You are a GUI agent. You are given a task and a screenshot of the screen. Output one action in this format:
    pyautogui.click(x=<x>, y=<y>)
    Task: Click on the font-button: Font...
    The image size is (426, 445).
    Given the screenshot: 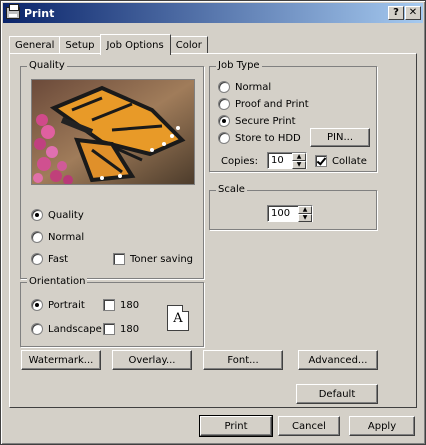 What is the action you would take?
    pyautogui.click(x=243, y=360)
    